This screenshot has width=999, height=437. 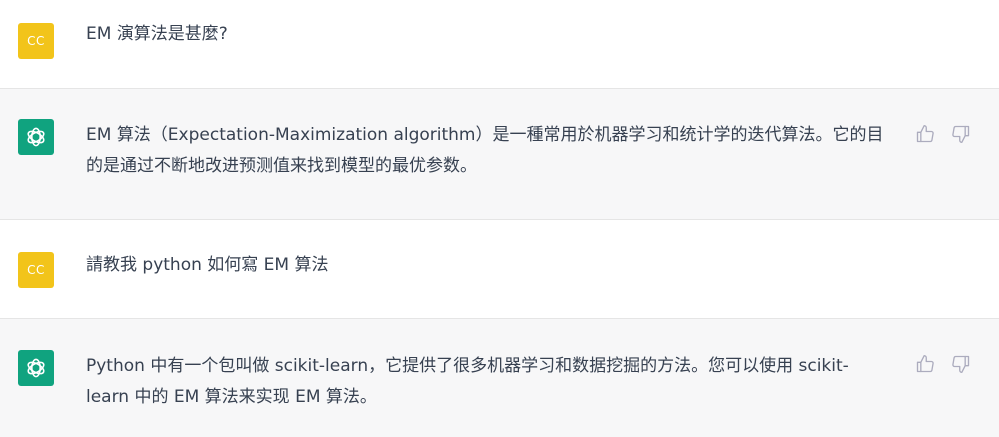 What do you see at coordinates (157, 34) in the screenshot?
I see `message-text: EM 演算法是甚麼?` at bounding box center [157, 34].